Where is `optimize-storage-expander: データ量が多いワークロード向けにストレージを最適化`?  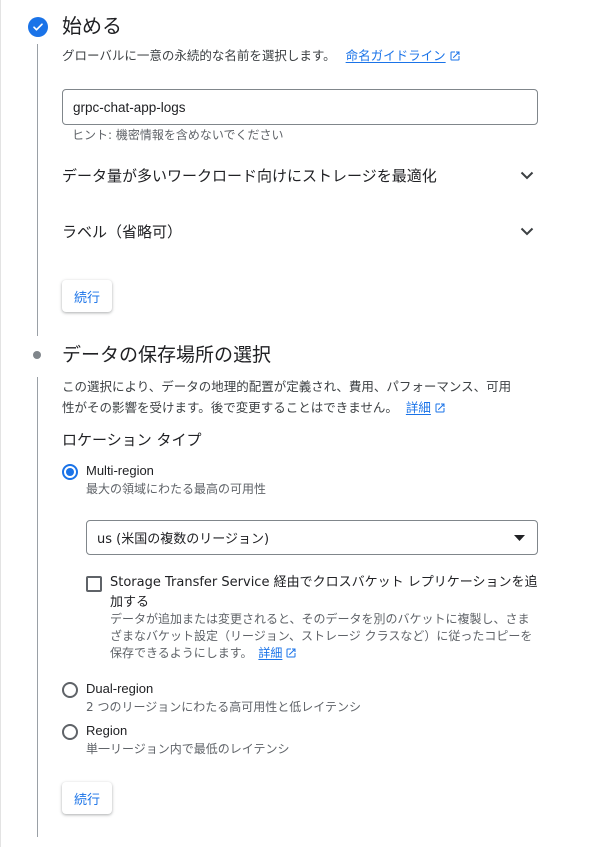
optimize-storage-expander: データ量が多いワークロード向けにストレージを最適化 is located at coordinates (300, 175).